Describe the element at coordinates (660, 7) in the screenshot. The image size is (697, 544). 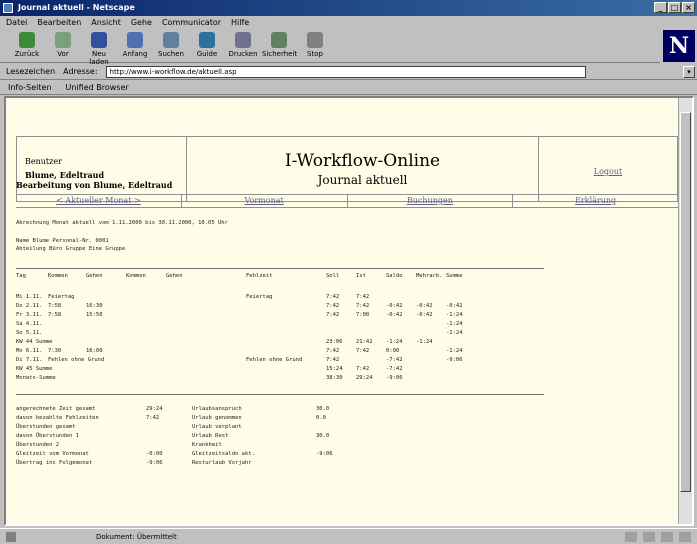
I see `minimize-button: _` at that location.